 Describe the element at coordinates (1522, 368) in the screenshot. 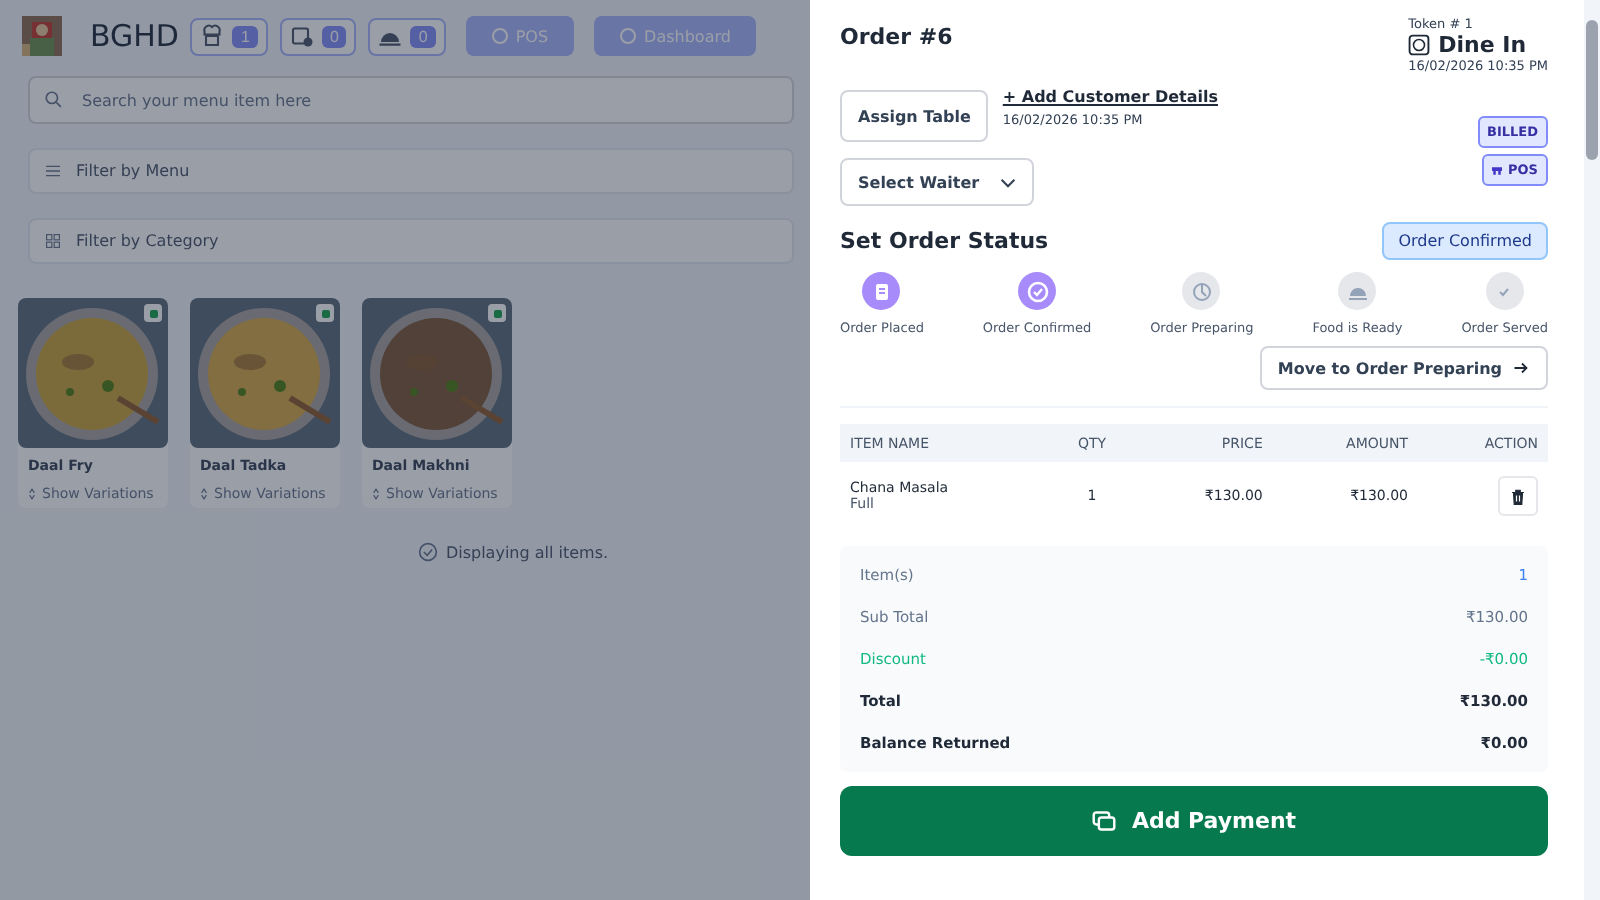

I see `arrow-right-icon` at that location.